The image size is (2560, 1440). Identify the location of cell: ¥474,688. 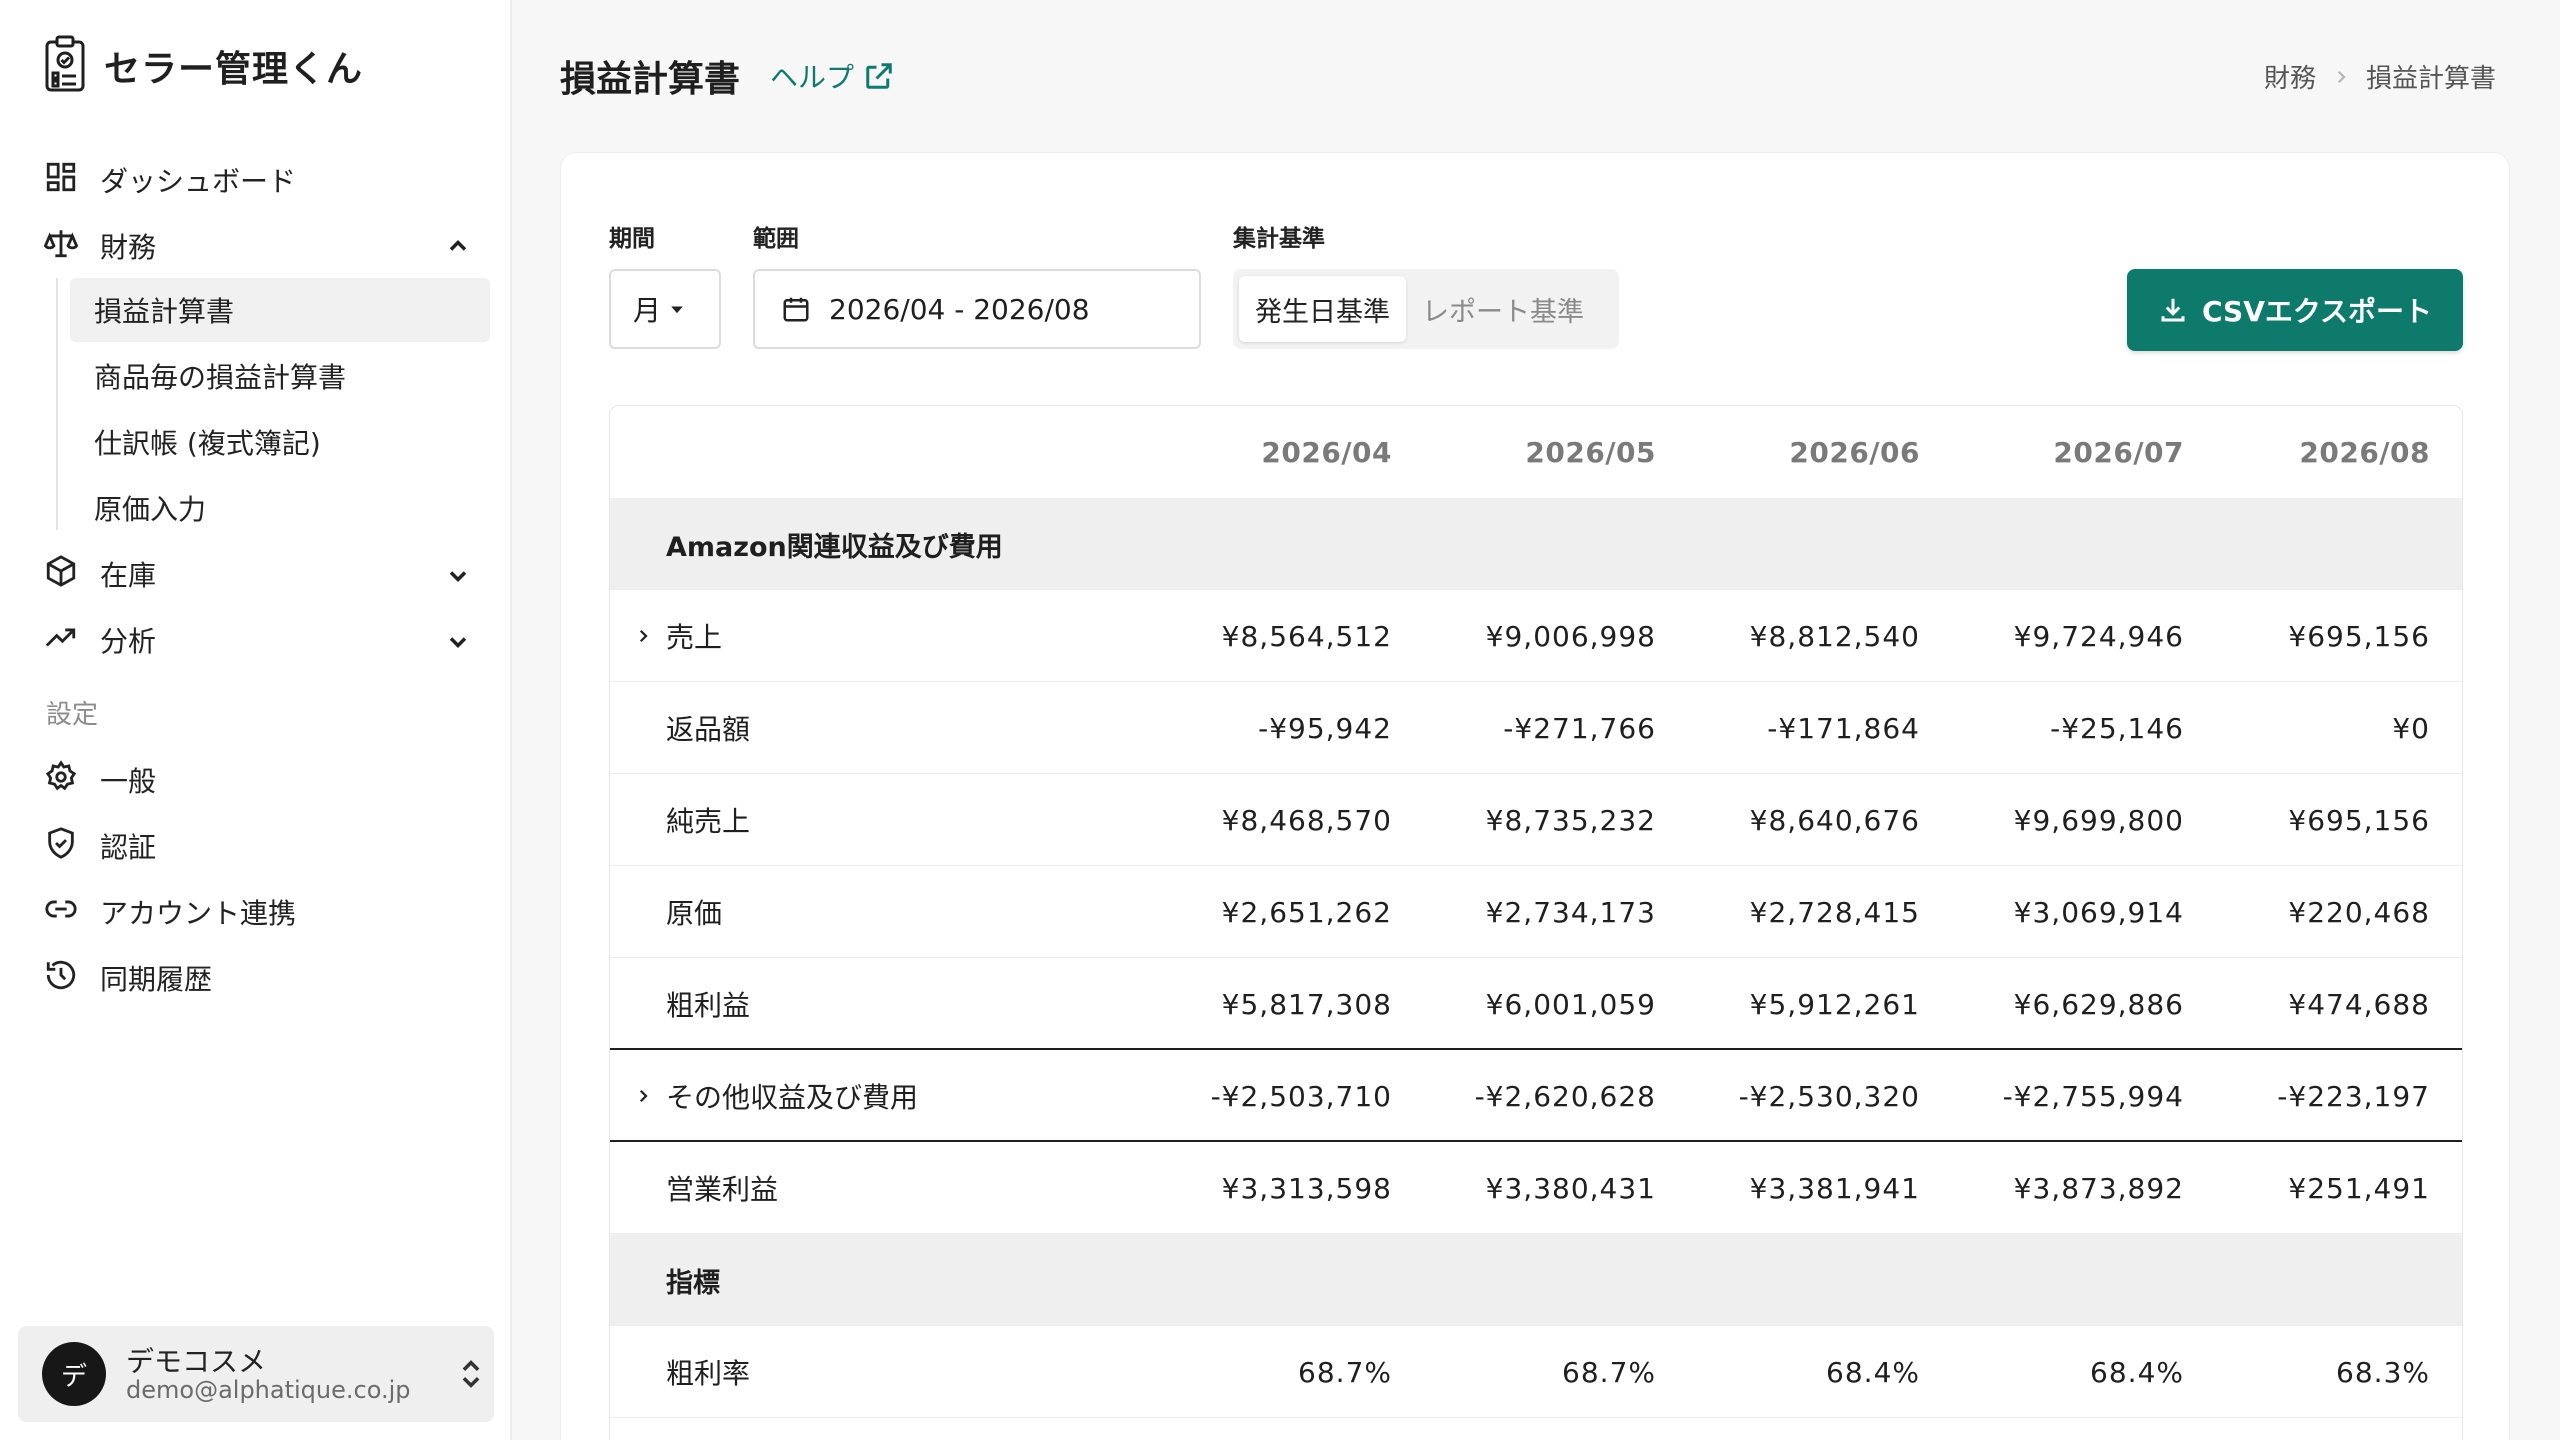
(2359, 1004).